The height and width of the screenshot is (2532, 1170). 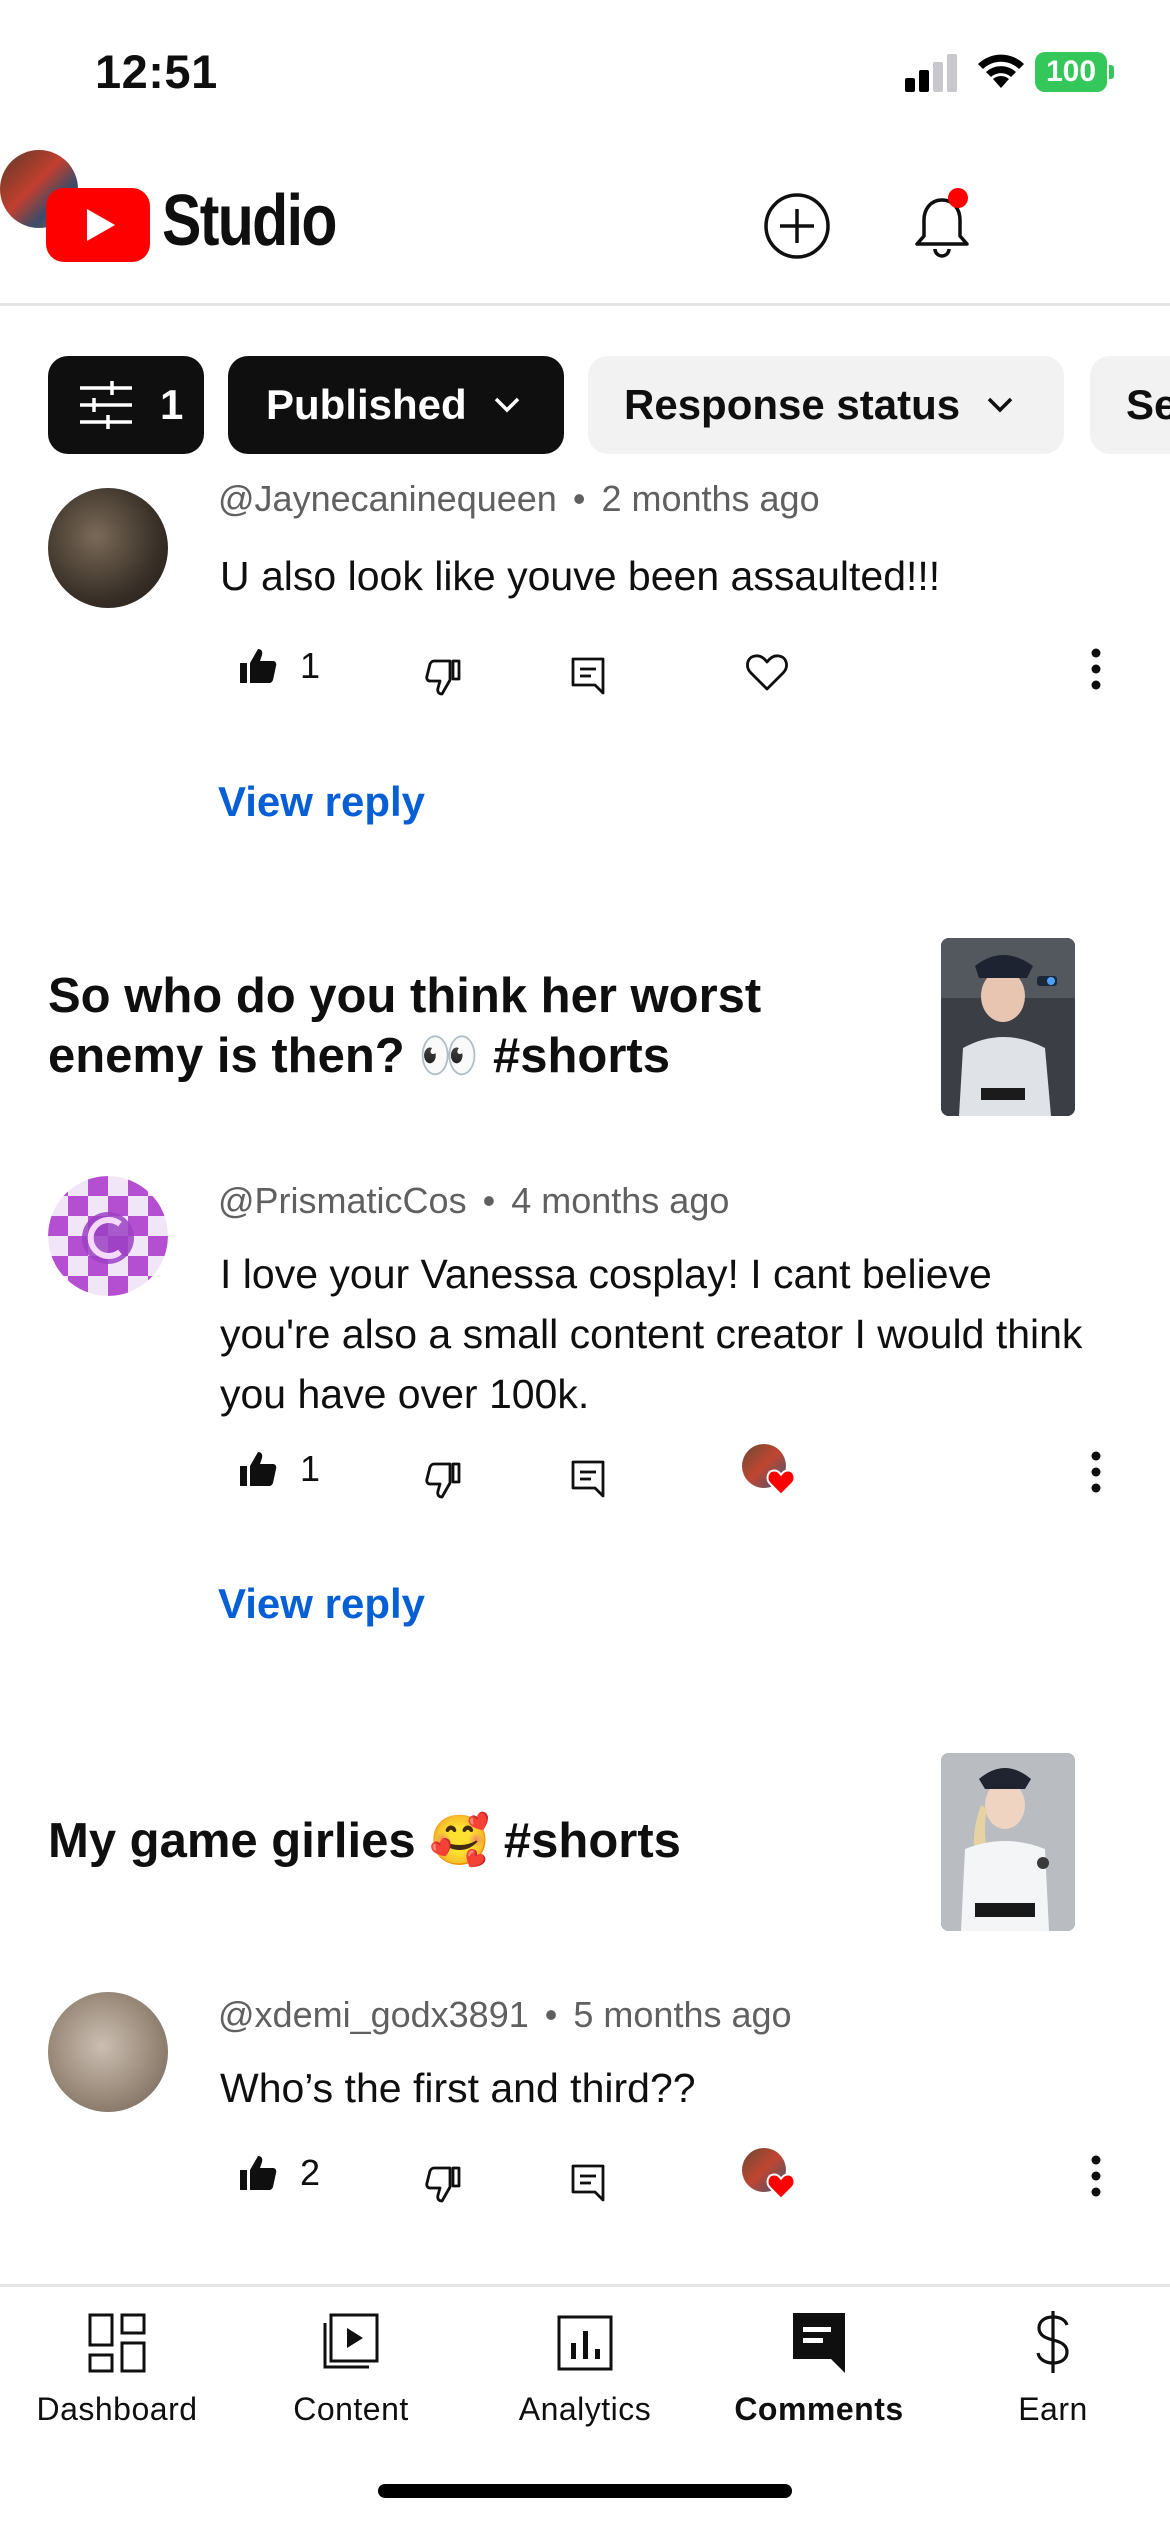 I want to click on status-time: 12:51, so click(x=156, y=71).